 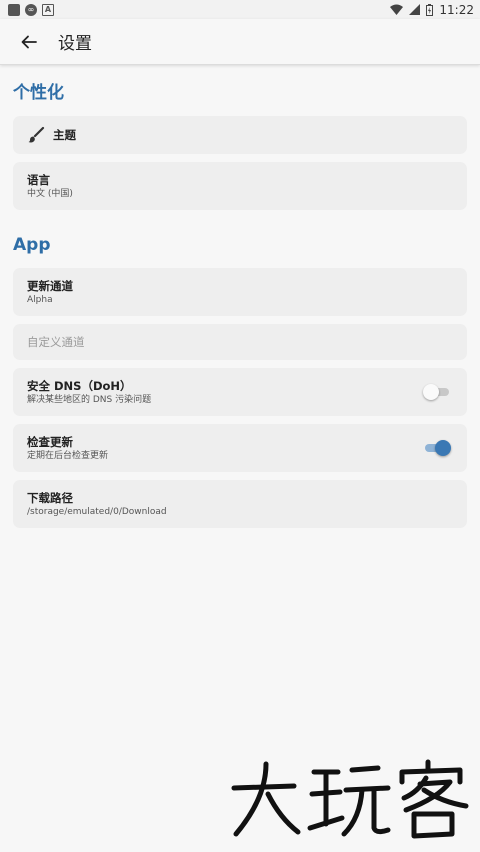 I want to click on status-bar-notifications: ∞ A, so click(x=31, y=9).